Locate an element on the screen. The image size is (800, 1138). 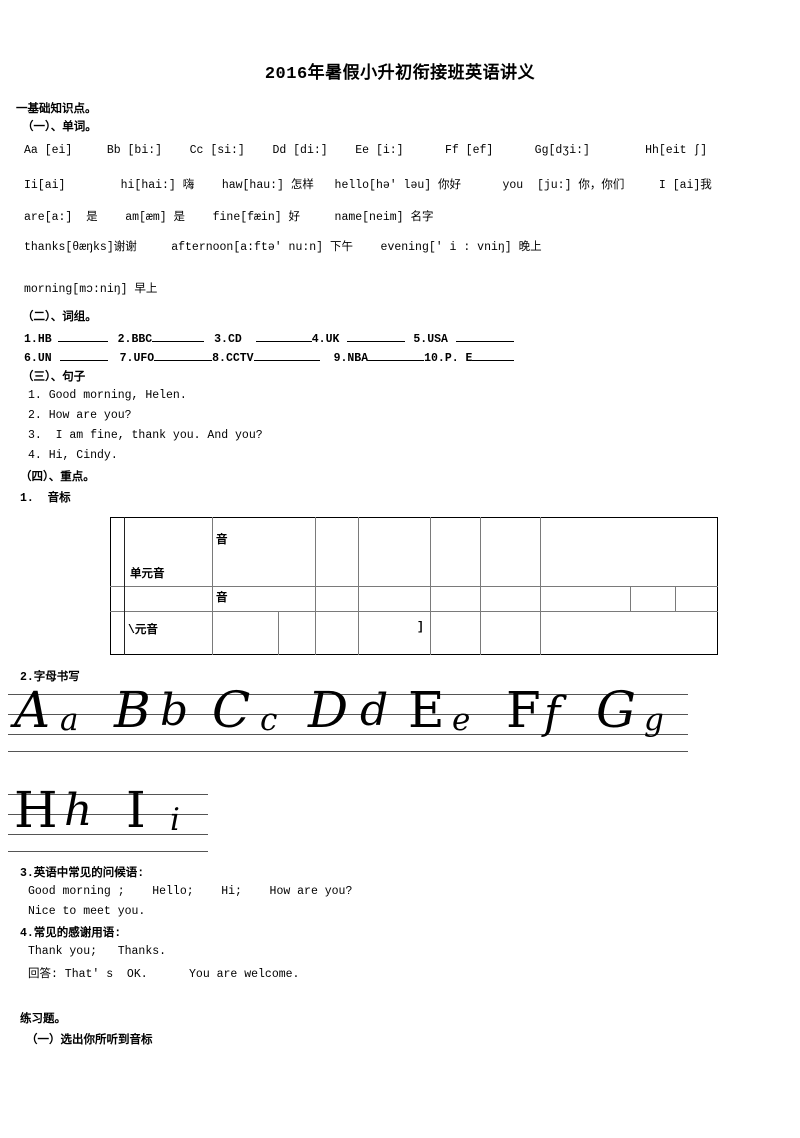
letter-uppercase-B: B is located at coordinates (132, 710).